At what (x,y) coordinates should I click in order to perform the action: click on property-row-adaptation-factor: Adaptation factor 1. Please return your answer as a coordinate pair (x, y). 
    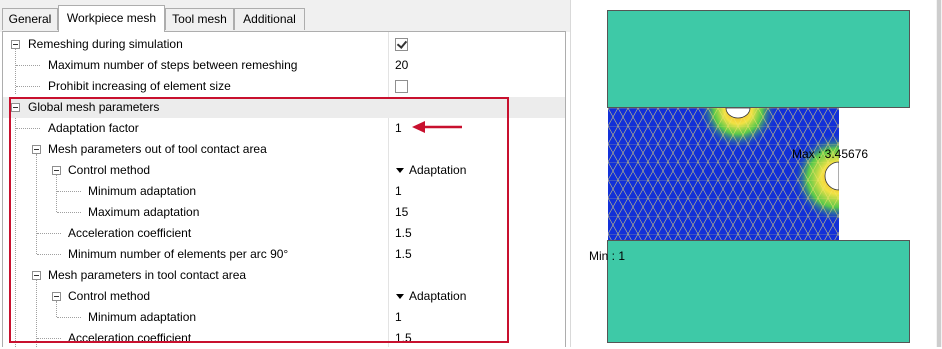
    Looking at the image, I should click on (284, 128).